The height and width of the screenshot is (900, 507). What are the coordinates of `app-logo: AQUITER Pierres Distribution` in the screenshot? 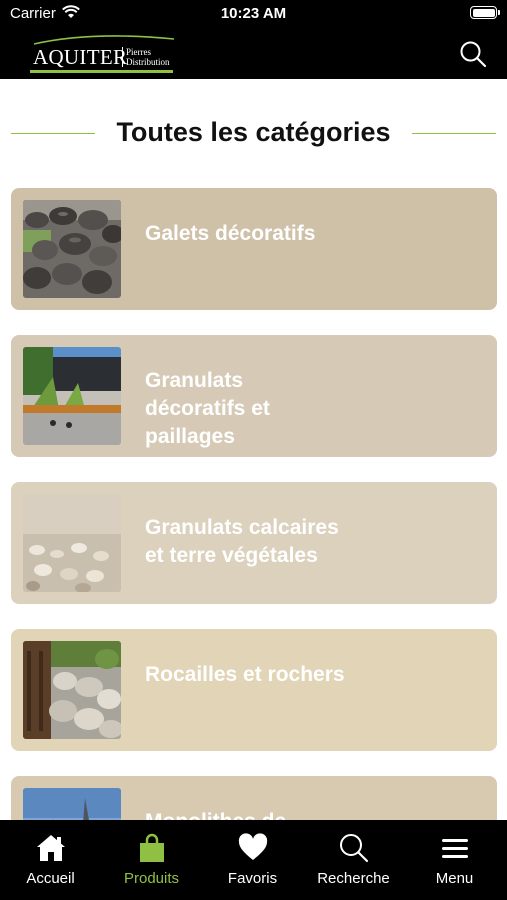 It's located at (105, 54).